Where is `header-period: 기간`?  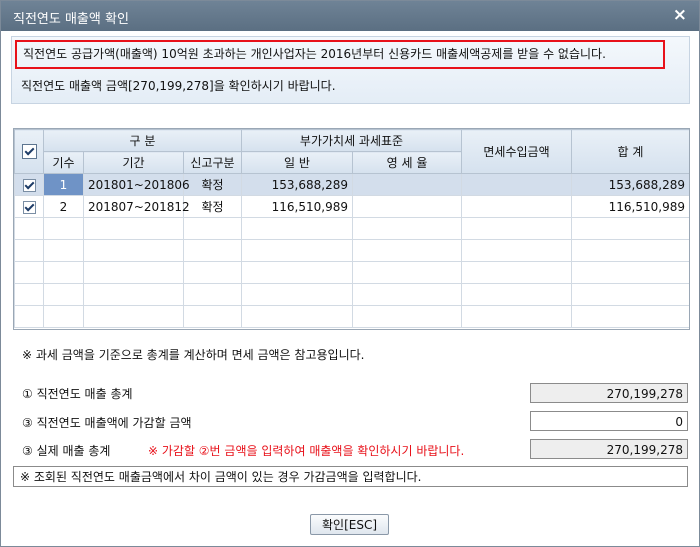 header-period: 기간 is located at coordinates (133, 162).